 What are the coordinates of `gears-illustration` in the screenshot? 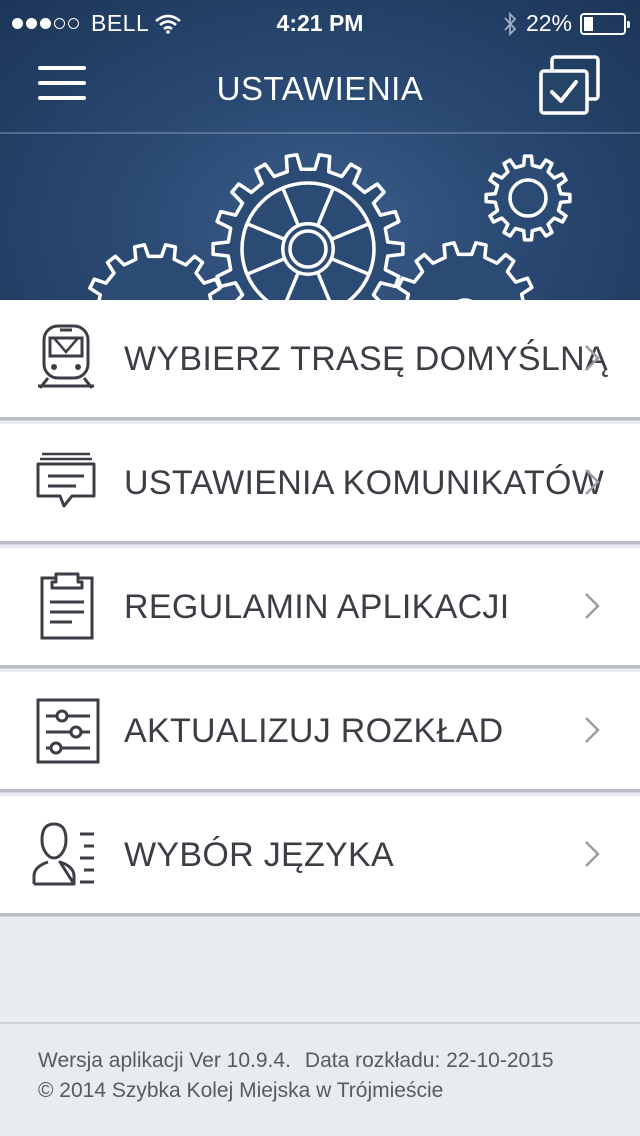 It's located at (330, 226).